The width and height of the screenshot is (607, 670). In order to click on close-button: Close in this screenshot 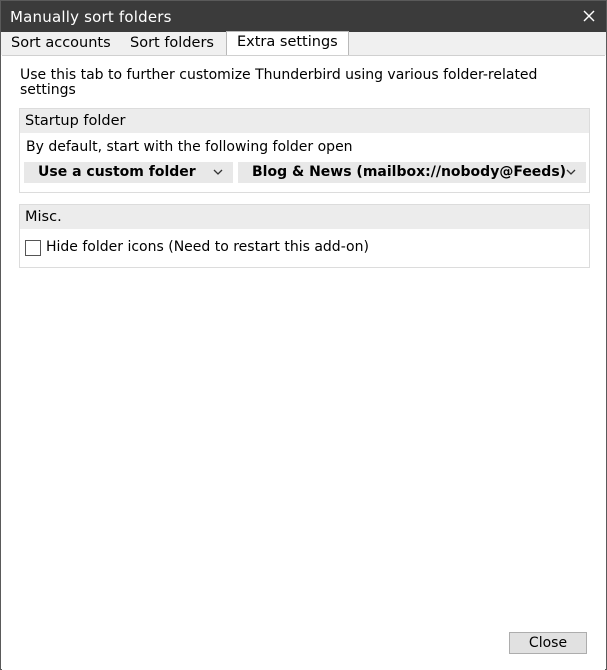, I will do `click(548, 643)`.